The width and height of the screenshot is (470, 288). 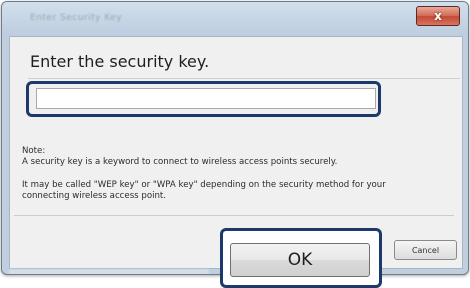 I want to click on close-icon: x, so click(x=438, y=16).